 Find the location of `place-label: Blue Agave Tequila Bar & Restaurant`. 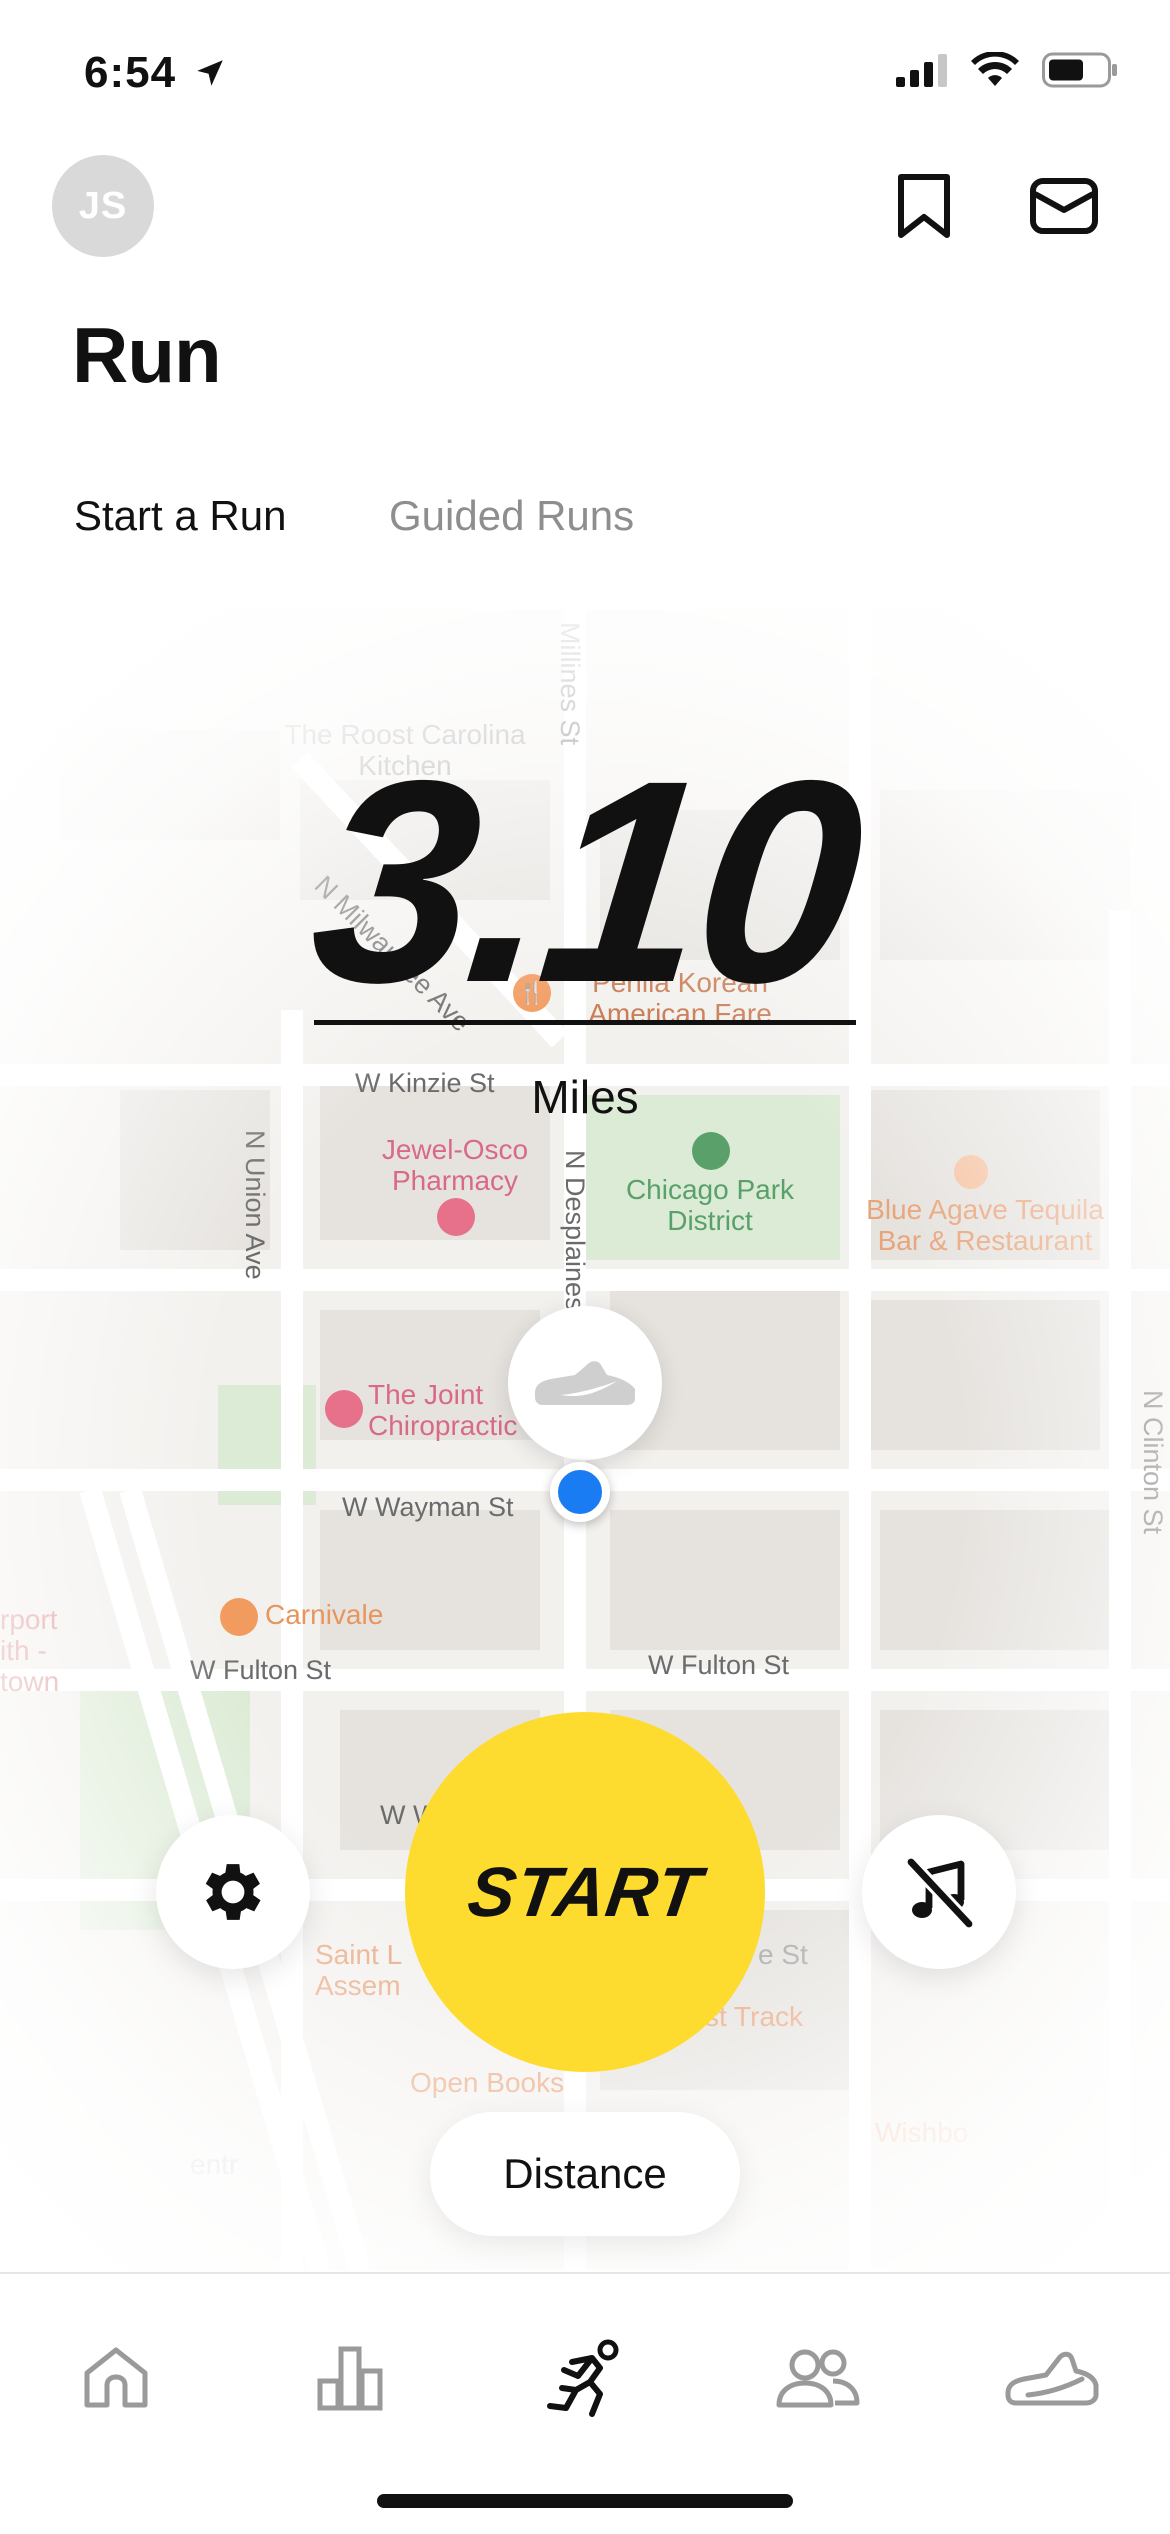

place-label: Blue Agave Tequila Bar & Restaurant is located at coordinates (985, 1225).